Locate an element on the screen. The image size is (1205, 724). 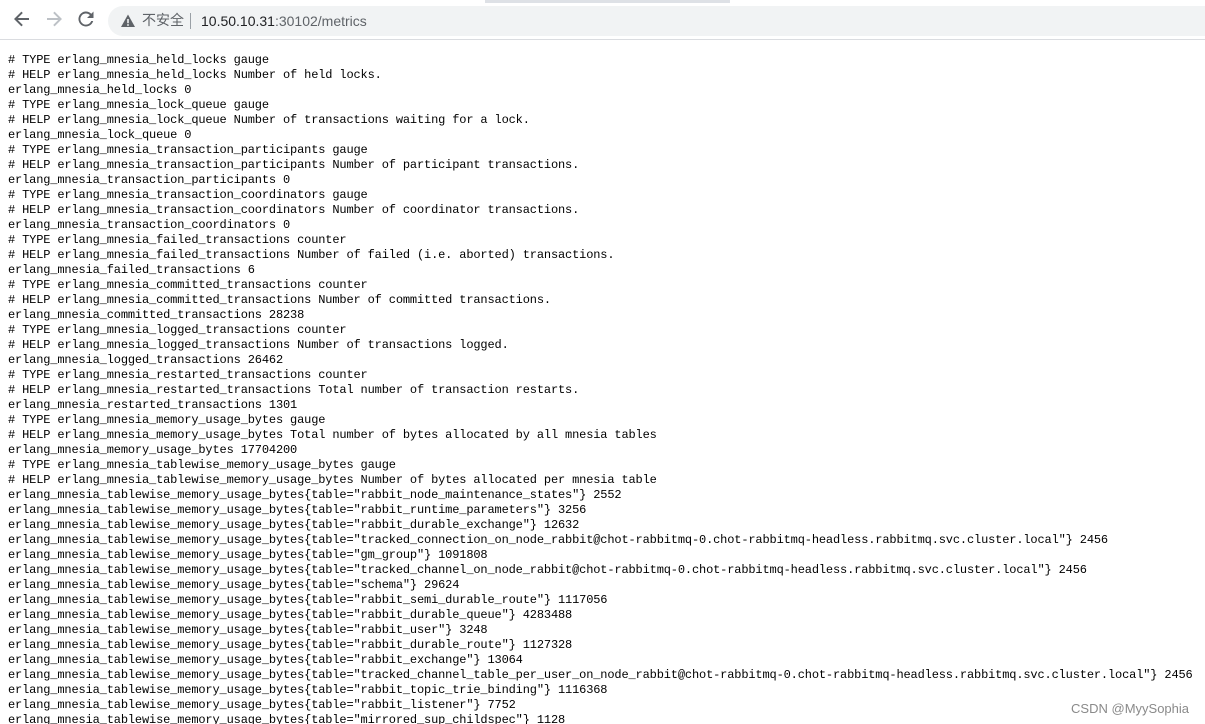
browser-toolbar: 不安全 10.50.10.31:30102/metrics is located at coordinates (602, 20).